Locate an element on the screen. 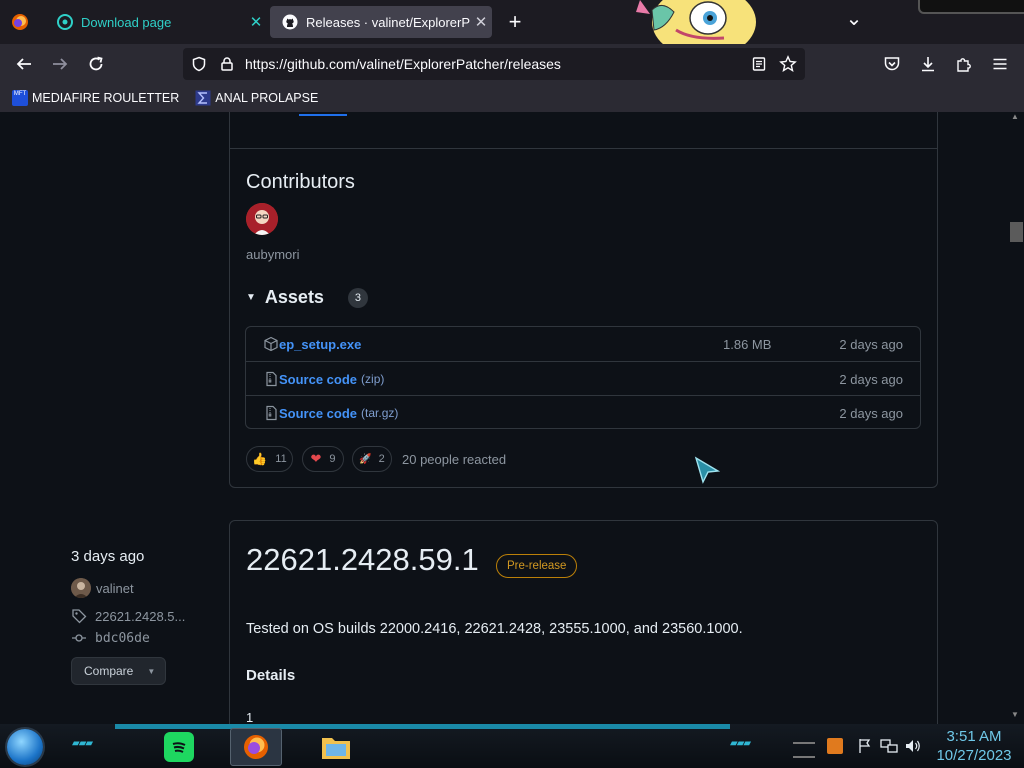 Image resolution: width=1024 pixels, height=768 pixels. assets-count-badge: 3 is located at coordinates (357, 297).